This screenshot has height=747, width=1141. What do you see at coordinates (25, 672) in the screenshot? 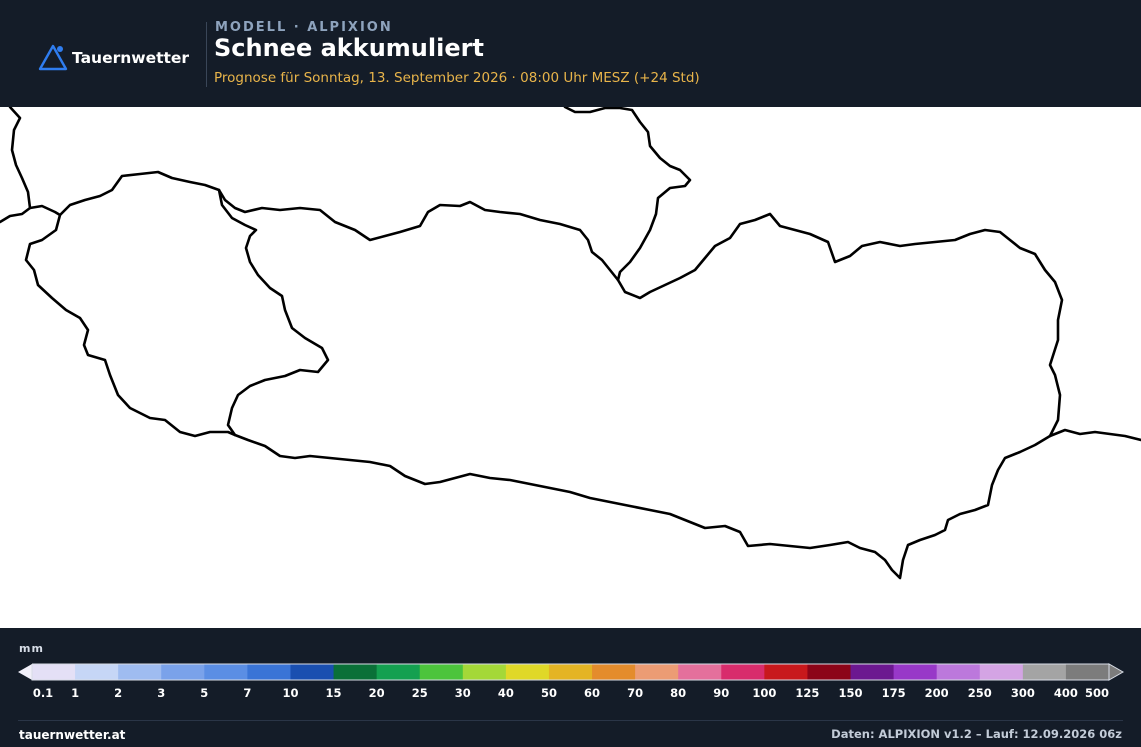
I see `colorbar-arrow-low` at bounding box center [25, 672].